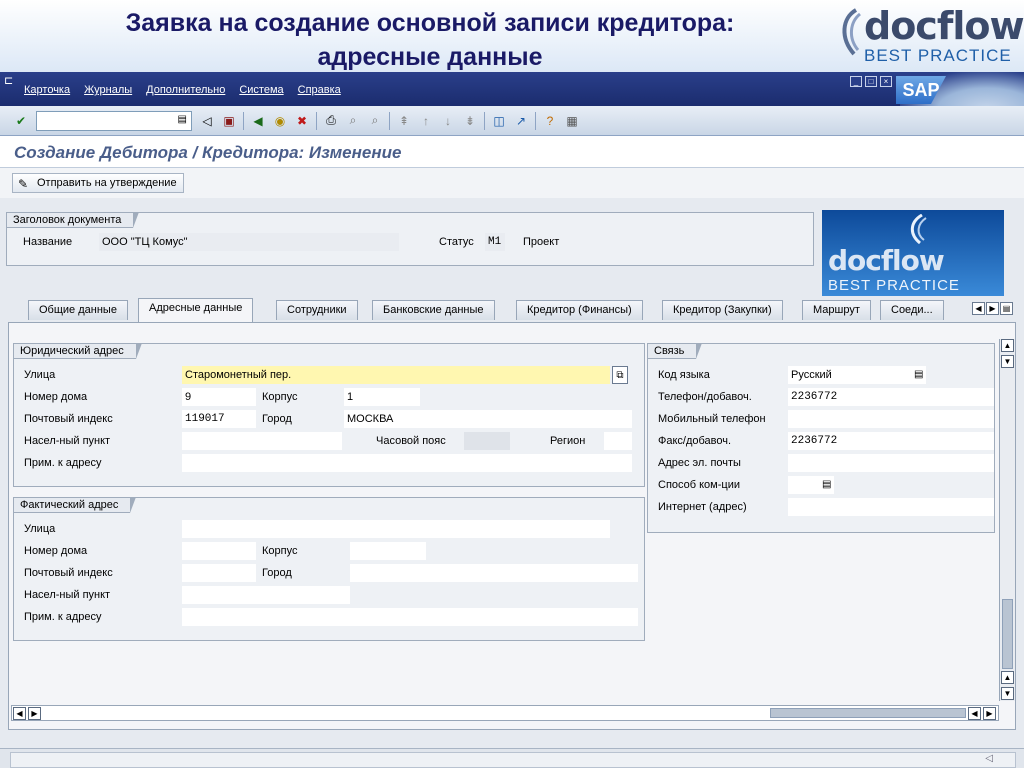 The width and height of the screenshot is (1024, 768). What do you see at coordinates (699, 485) in the screenshot?
I see `comm-method-label: Способ ком-ции` at bounding box center [699, 485].